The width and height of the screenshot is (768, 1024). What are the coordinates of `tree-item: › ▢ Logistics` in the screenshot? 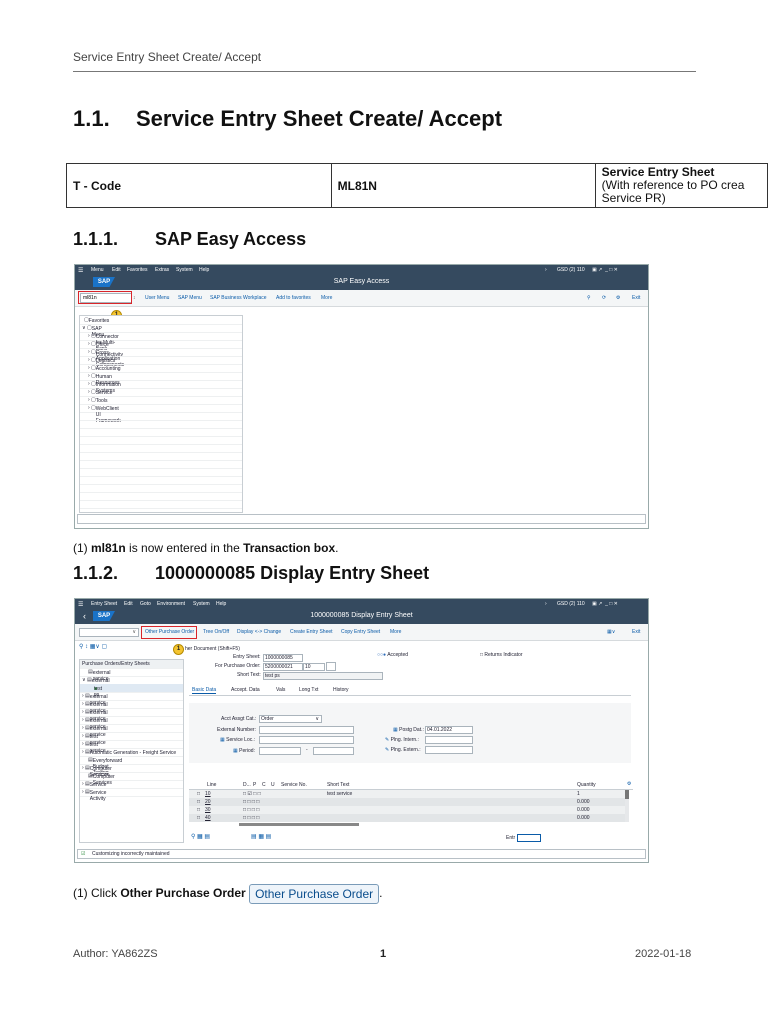 It's located at (101, 360).